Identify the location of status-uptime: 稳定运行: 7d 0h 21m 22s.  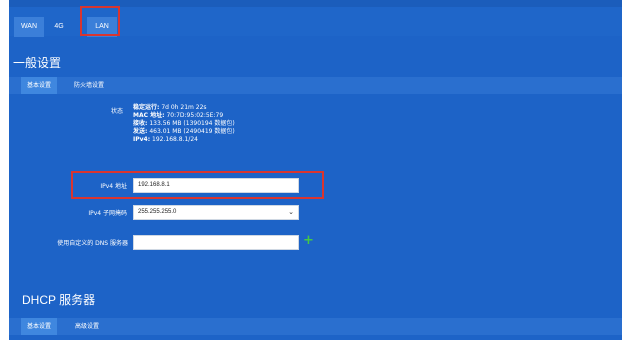
(184, 108).